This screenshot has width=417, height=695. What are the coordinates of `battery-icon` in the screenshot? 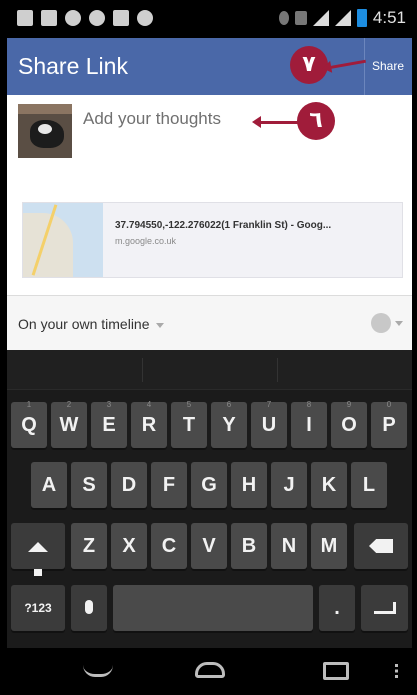 It's located at (361, 18).